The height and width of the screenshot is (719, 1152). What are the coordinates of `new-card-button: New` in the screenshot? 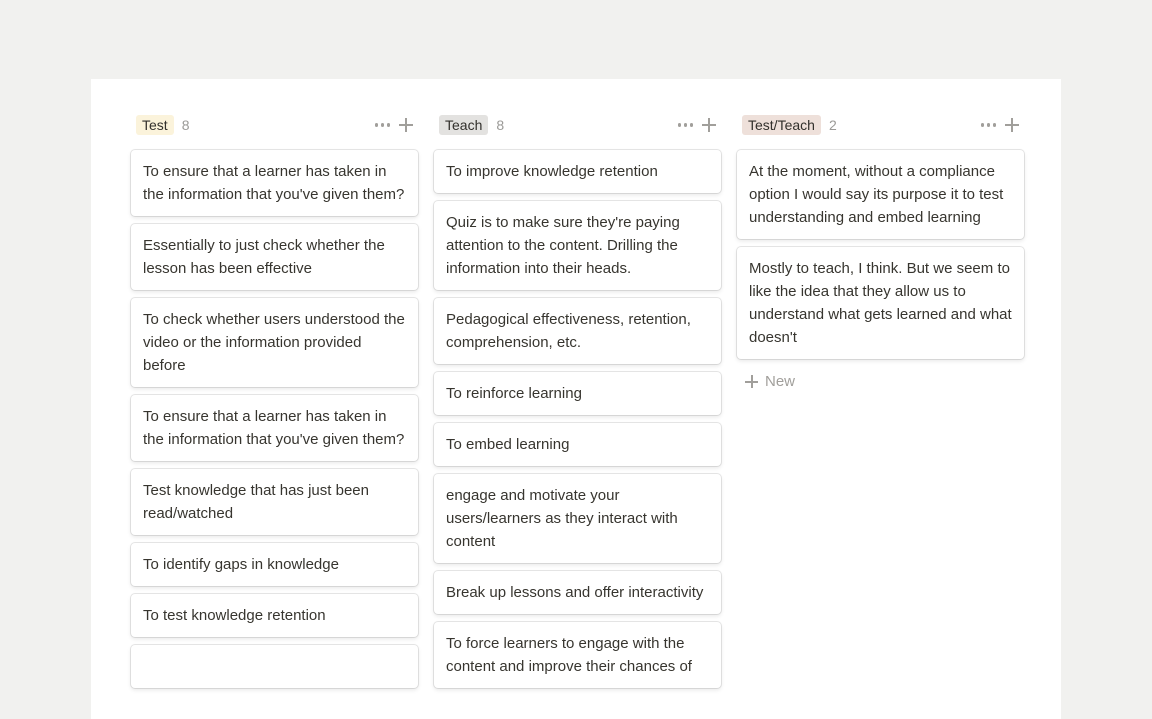 It's located at (880, 381).